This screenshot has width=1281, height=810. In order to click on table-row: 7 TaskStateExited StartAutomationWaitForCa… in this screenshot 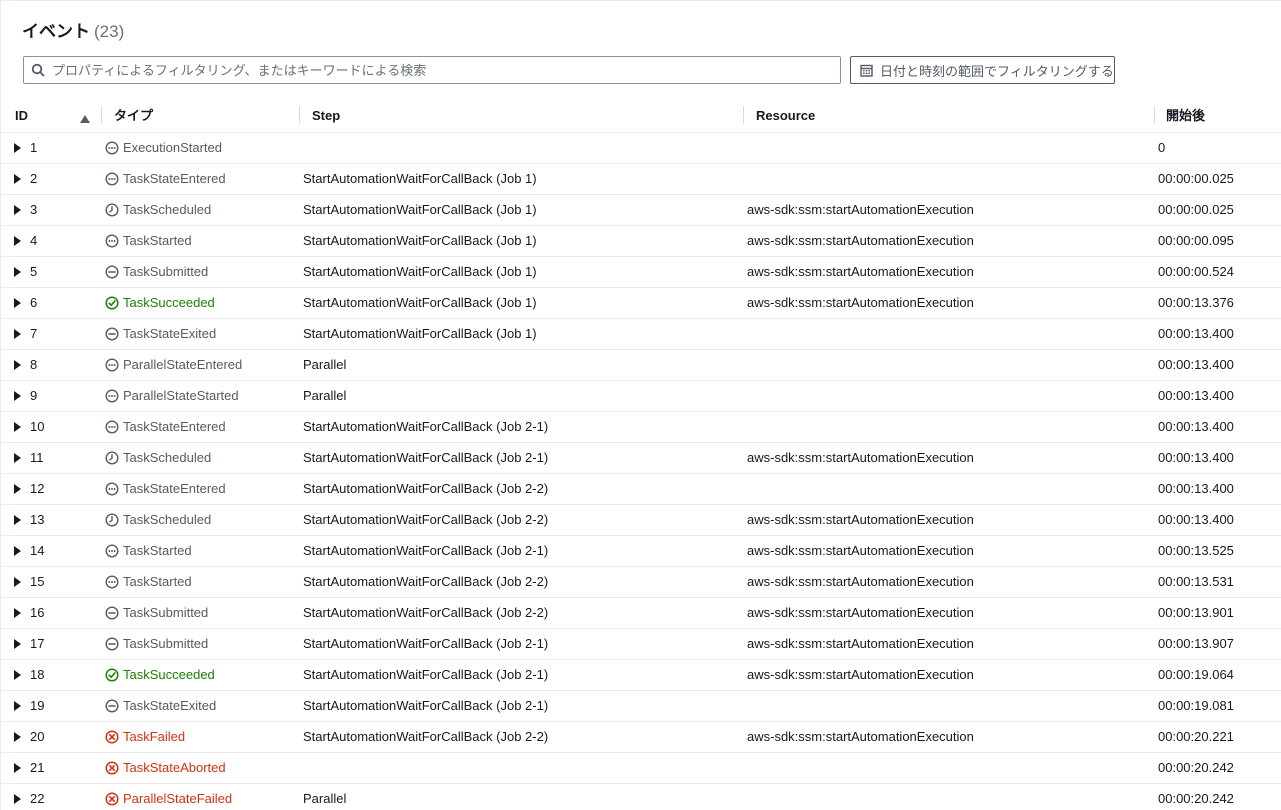, I will do `click(641, 334)`.